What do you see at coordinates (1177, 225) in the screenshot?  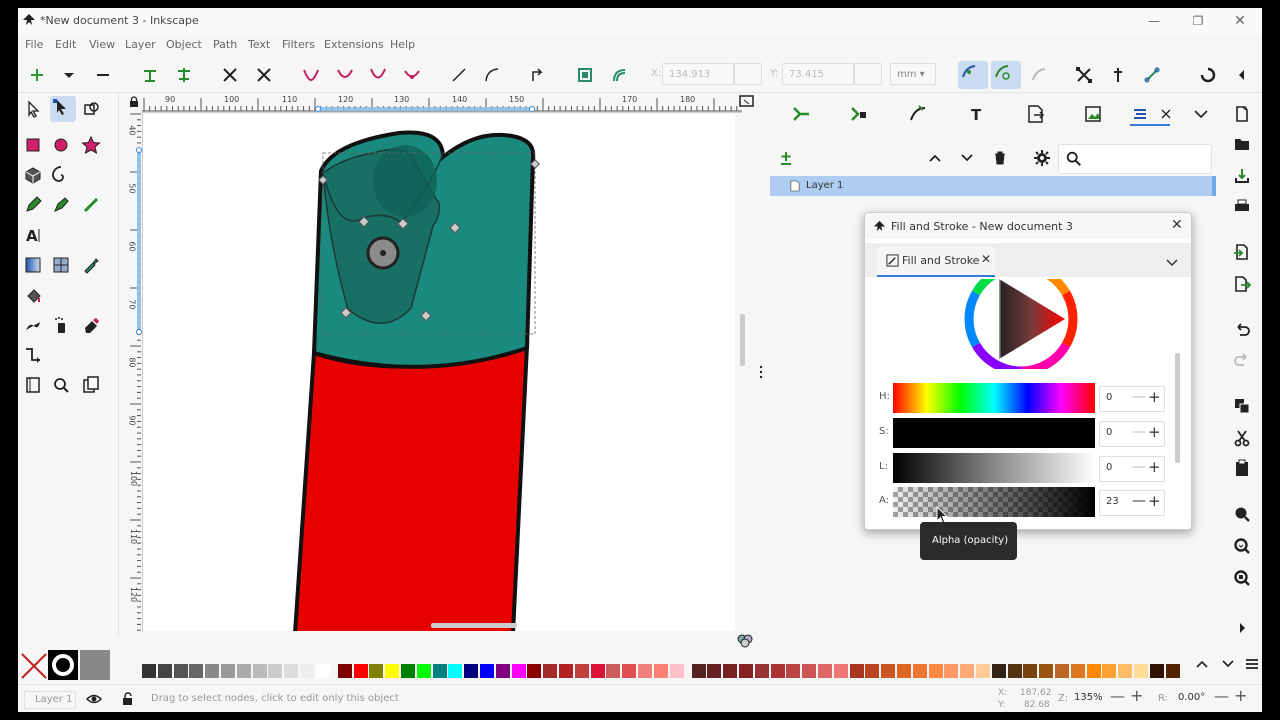 I see `dialog-close-icon: ✕` at bounding box center [1177, 225].